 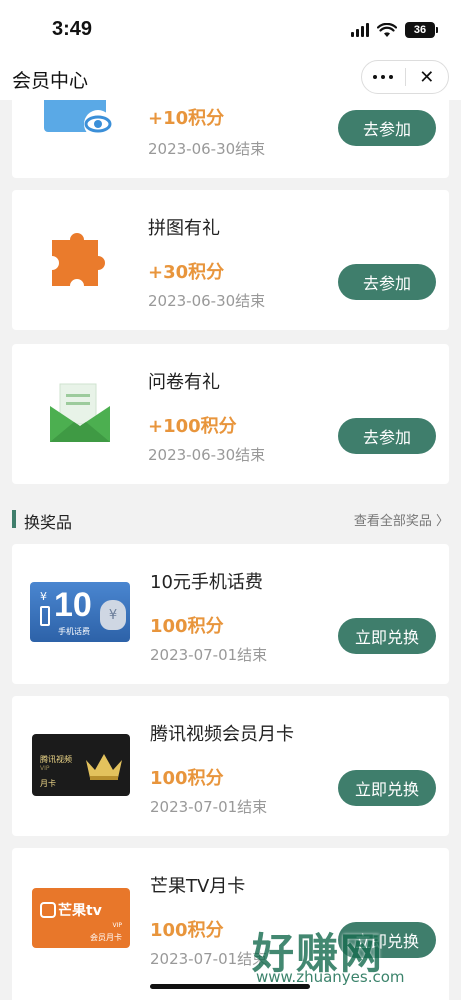 I want to click on tencent-video-card-image: 腾讯视频 VIP 月卡, so click(x=81, y=765).